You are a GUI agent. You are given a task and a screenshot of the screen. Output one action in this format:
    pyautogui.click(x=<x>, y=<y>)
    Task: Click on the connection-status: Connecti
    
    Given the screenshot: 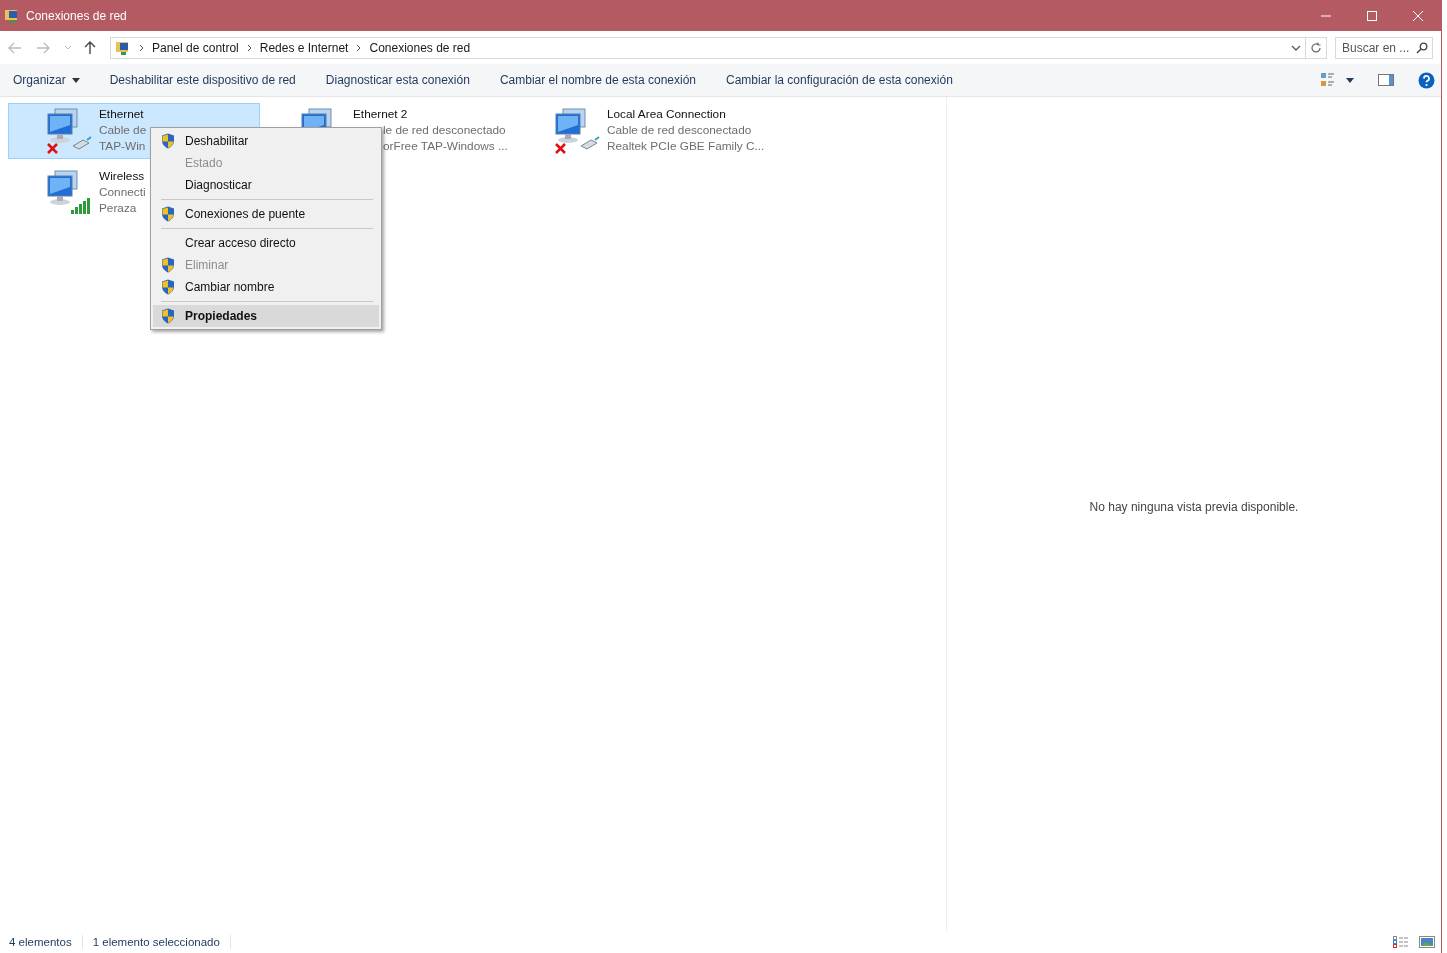 What is the action you would take?
    pyautogui.click(x=122, y=192)
    